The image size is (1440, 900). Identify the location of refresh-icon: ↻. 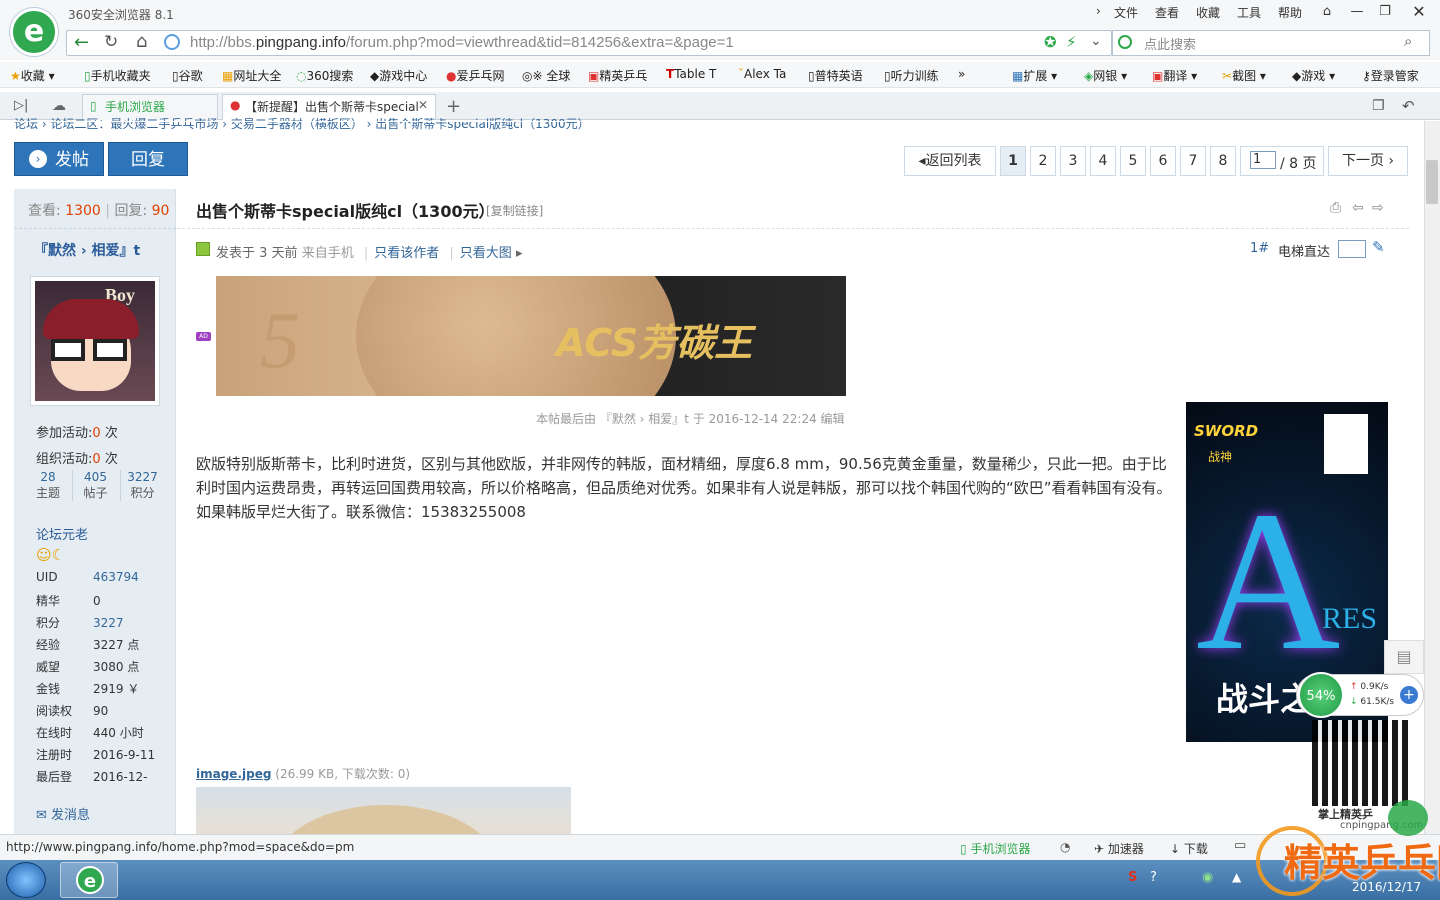
(111, 42).